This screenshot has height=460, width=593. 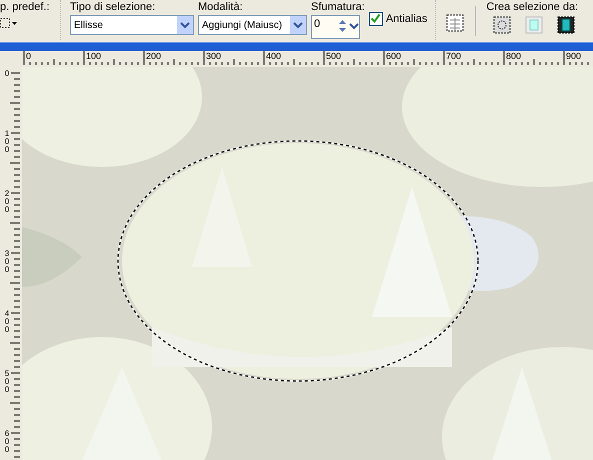 What do you see at coordinates (454, 56) in the screenshot?
I see `ruler-label: 700` at bounding box center [454, 56].